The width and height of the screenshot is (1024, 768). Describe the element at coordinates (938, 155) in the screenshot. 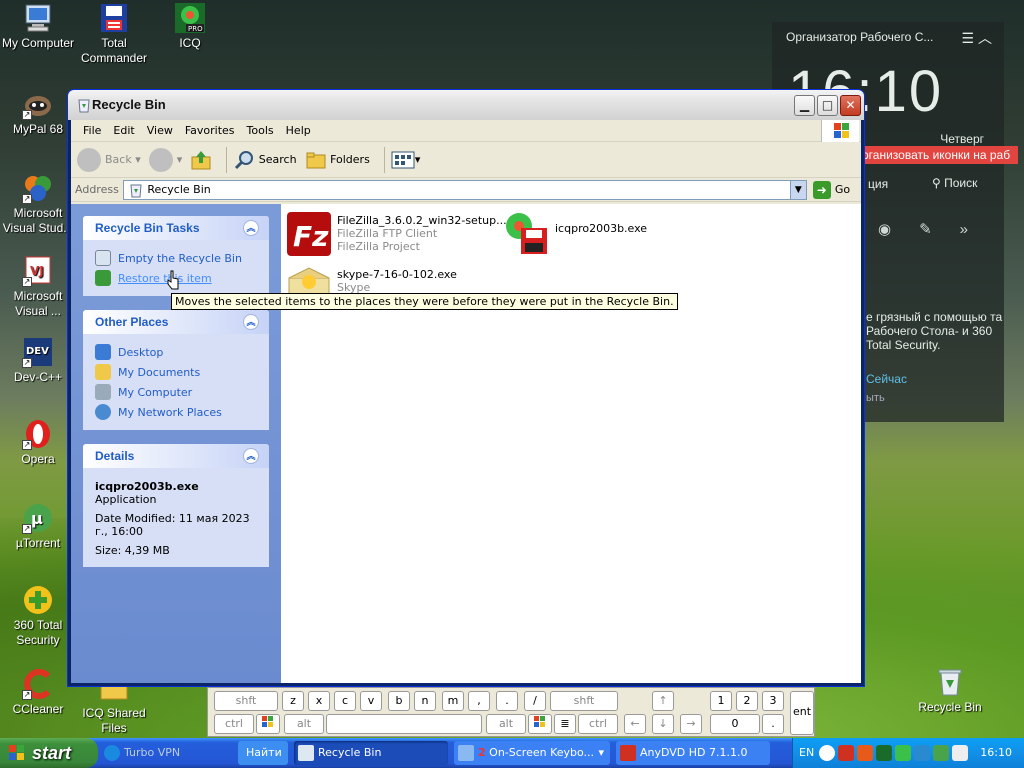

I see `gadget-organize-banner: рганизовать иконки на раб` at that location.